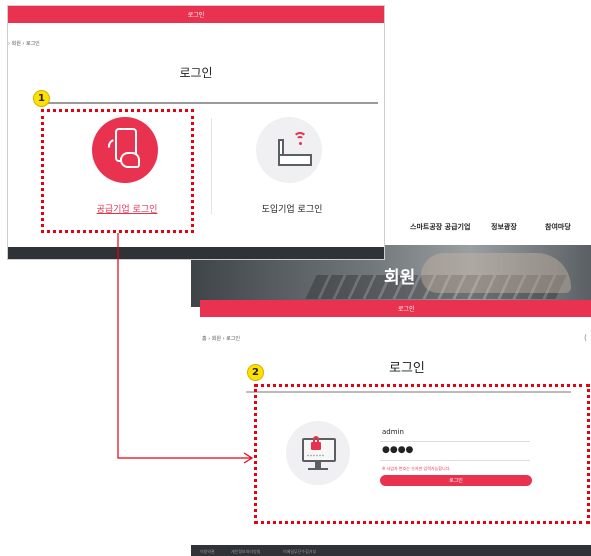 The height and width of the screenshot is (556, 591). I want to click on factory-wifi-icon, so click(289, 150).